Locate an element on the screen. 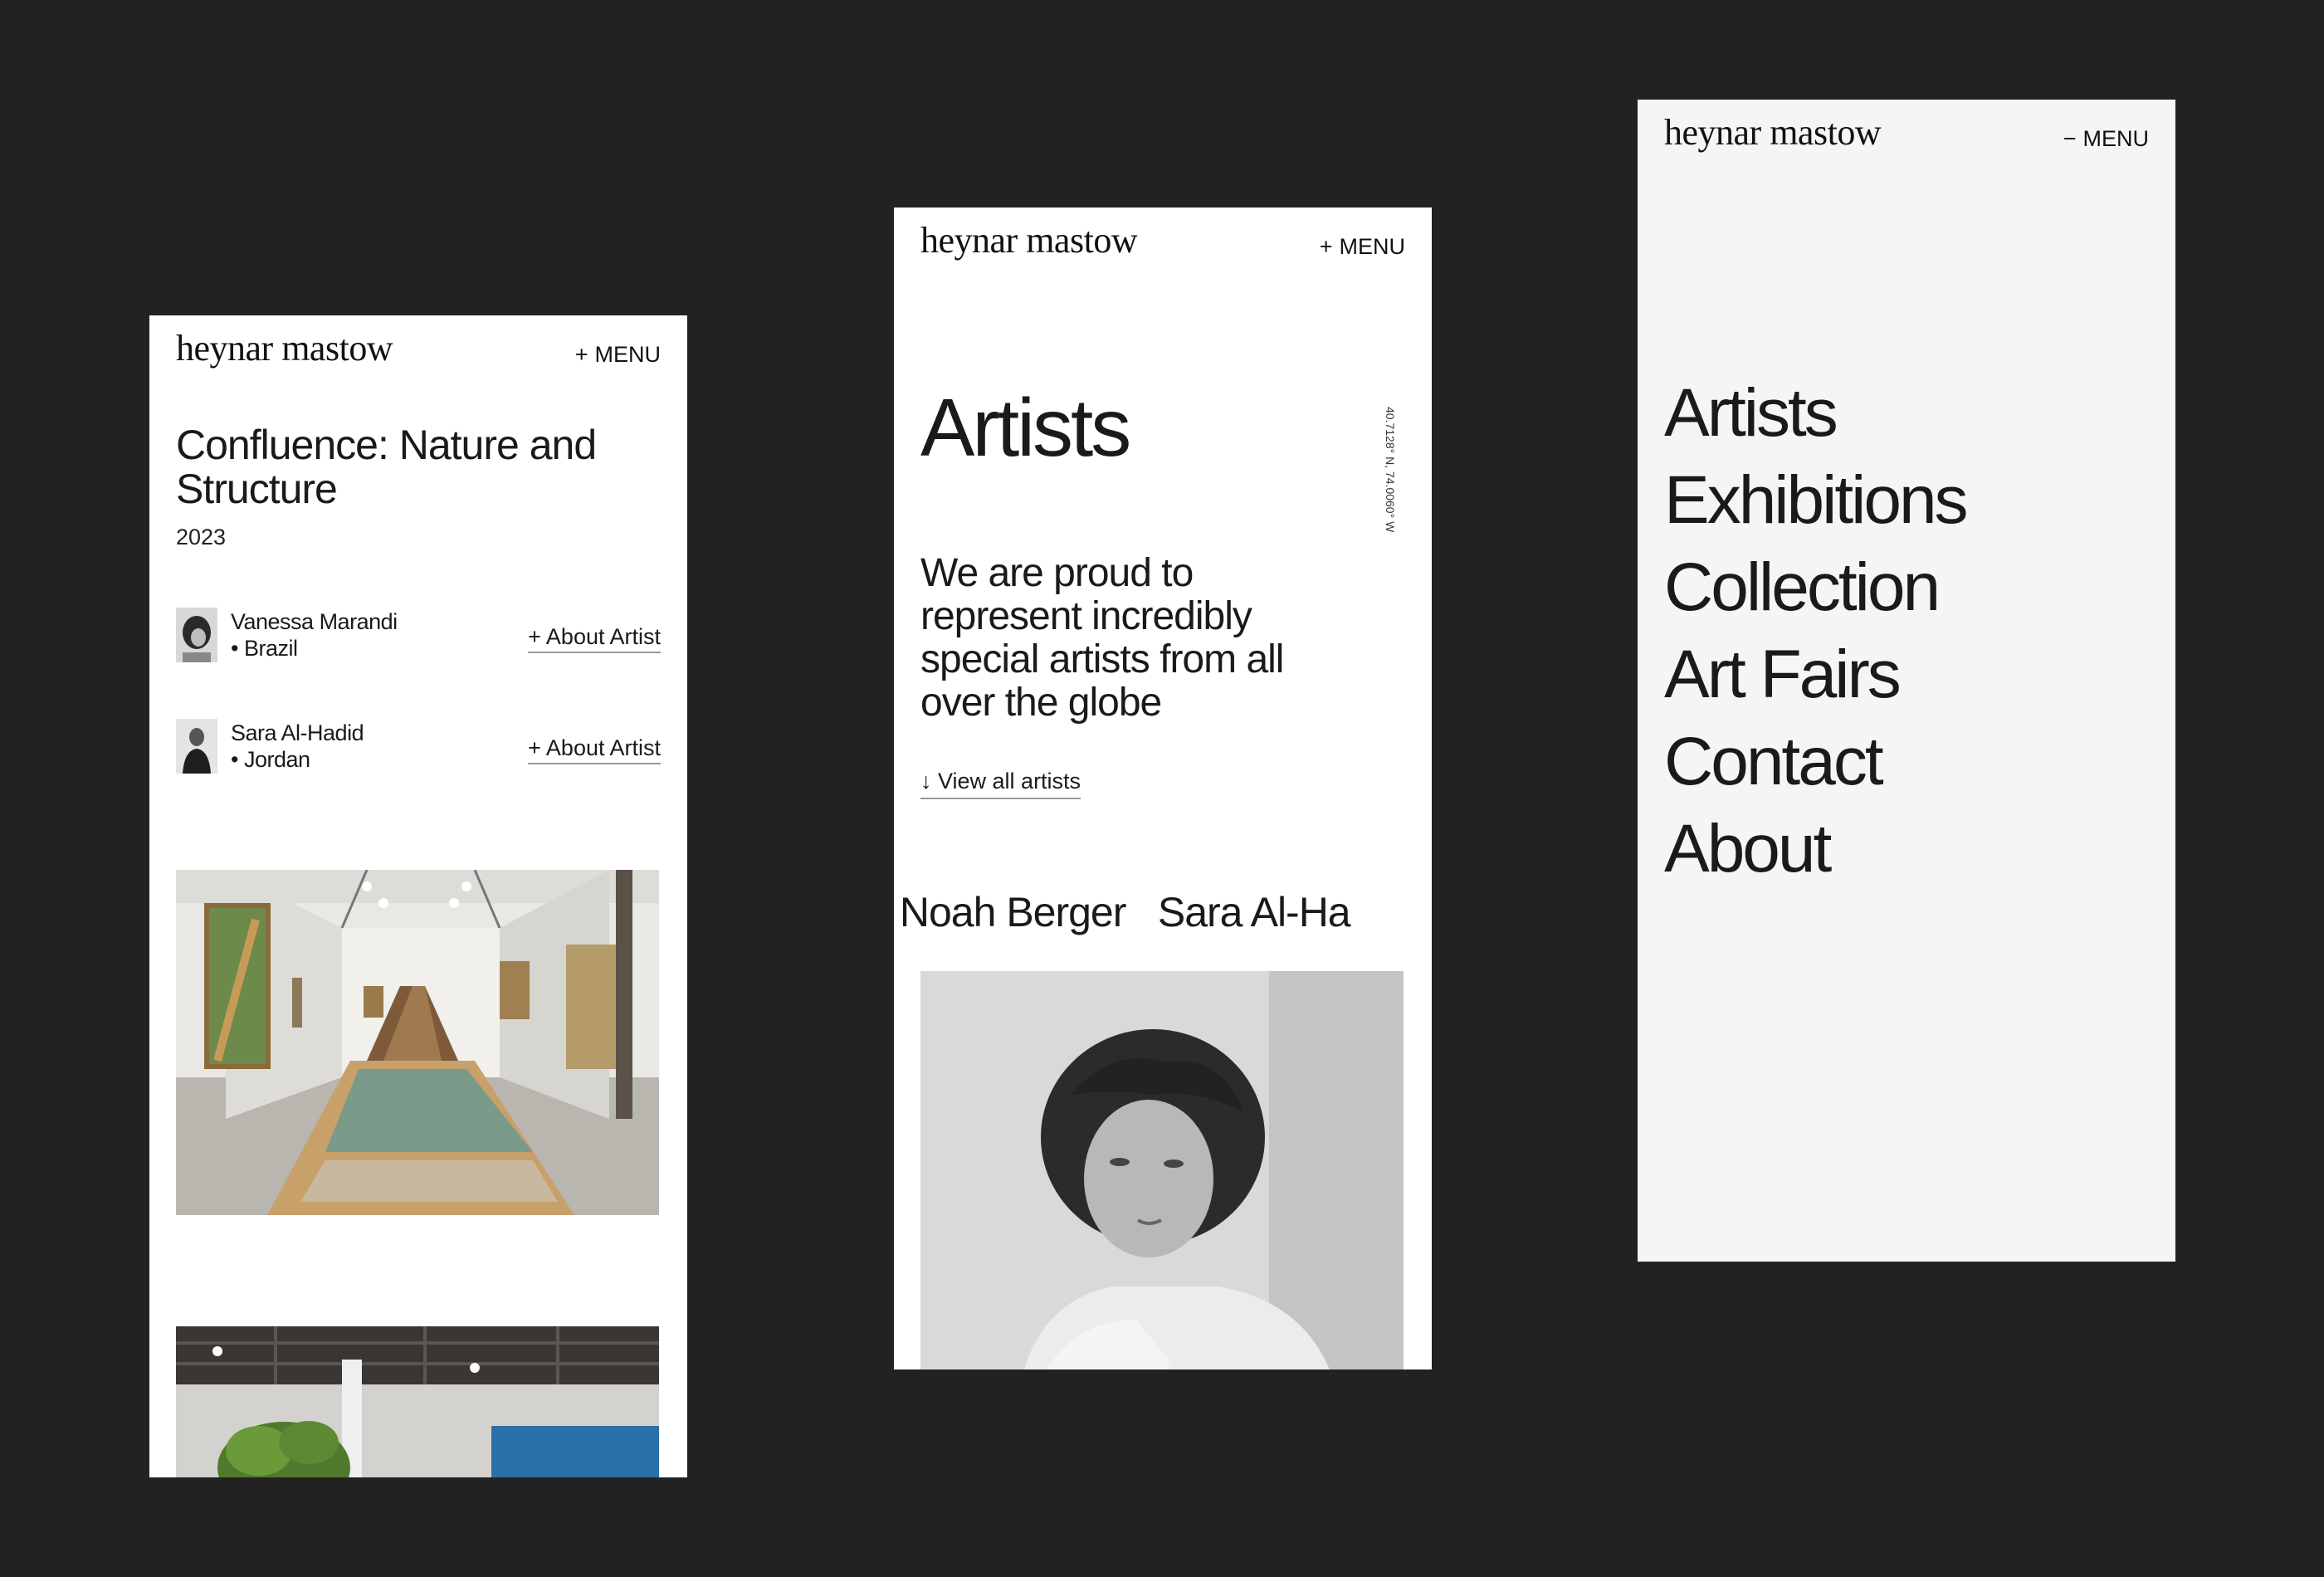 This screenshot has width=2324, height=1577. nav-item-collection: Collection is located at coordinates (1815, 587).